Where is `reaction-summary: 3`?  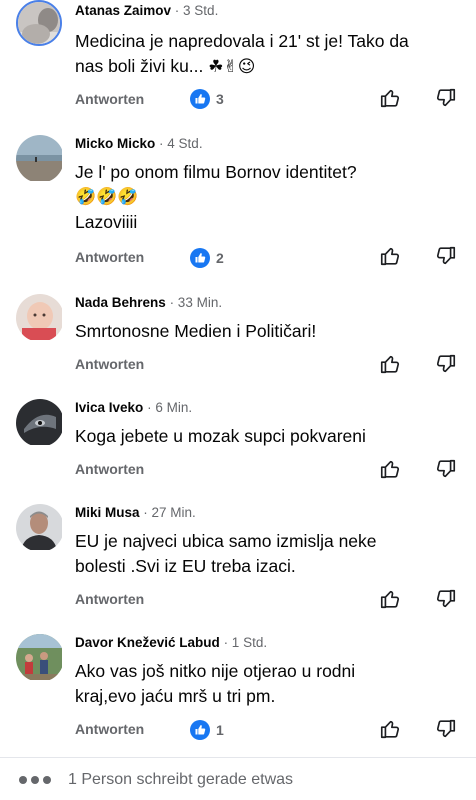
reaction-summary: 3 is located at coordinates (207, 99).